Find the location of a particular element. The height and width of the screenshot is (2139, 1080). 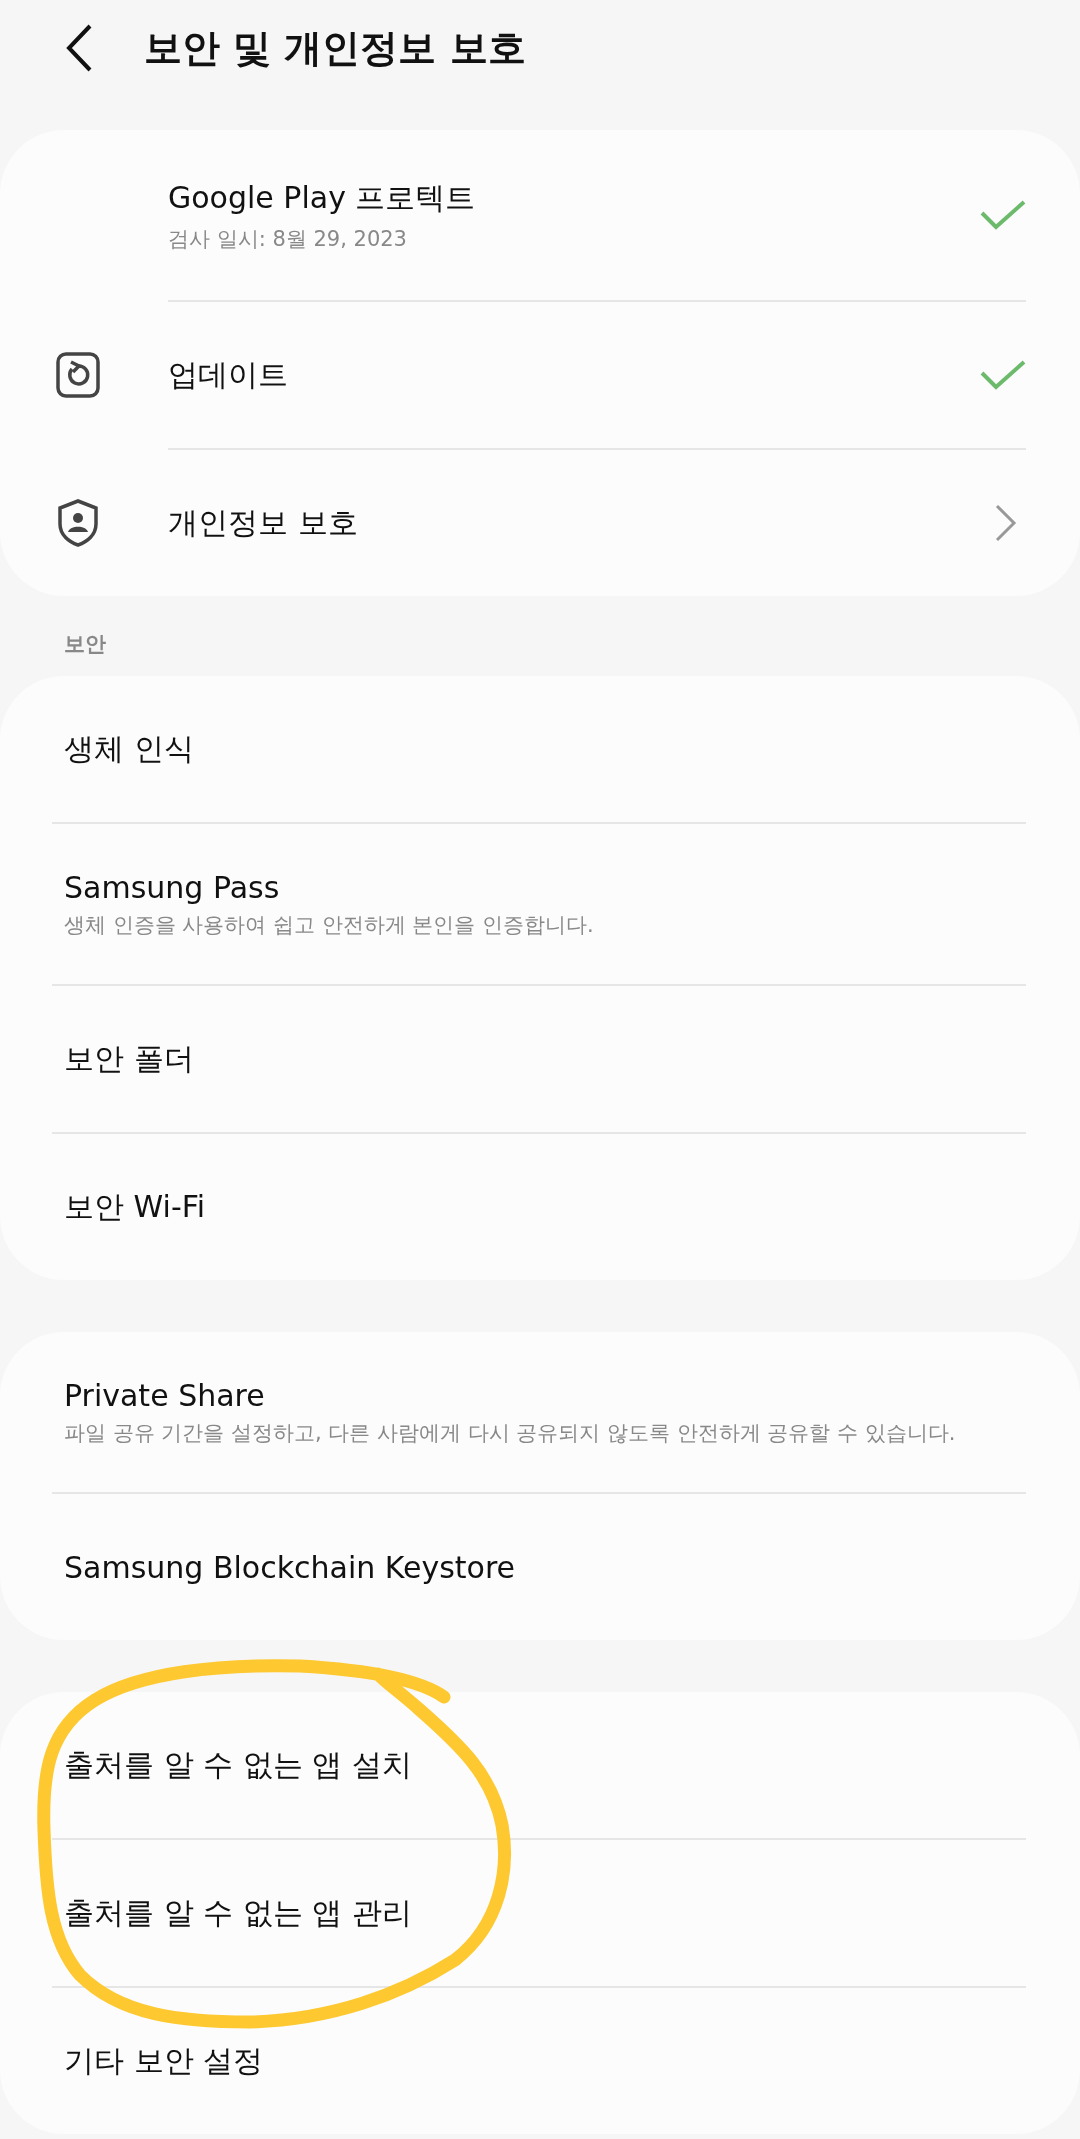

settings-item: 보안 Wi-Fi is located at coordinates (540, 1207).